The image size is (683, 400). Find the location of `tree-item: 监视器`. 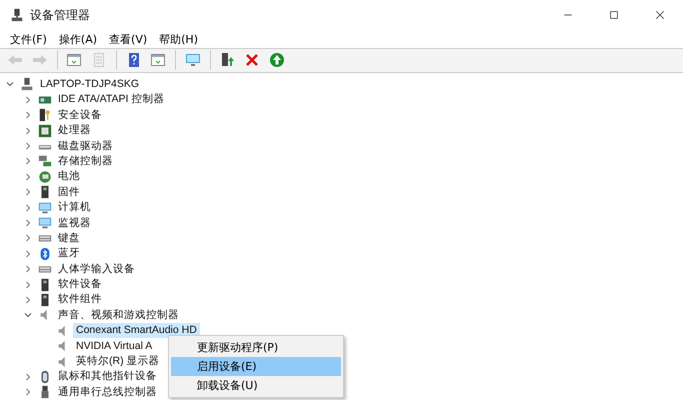

tree-item: 监视器 is located at coordinates (74, 223).